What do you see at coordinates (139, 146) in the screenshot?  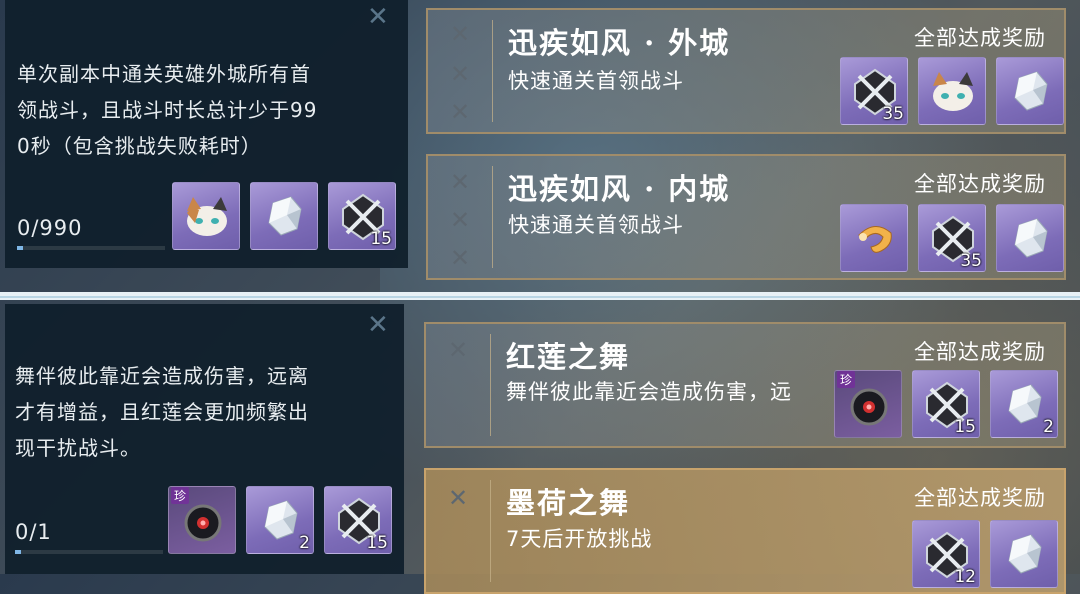 I see `description-line: 0秒（包含挑战失败耗时）` at bounding box center [139, 146].